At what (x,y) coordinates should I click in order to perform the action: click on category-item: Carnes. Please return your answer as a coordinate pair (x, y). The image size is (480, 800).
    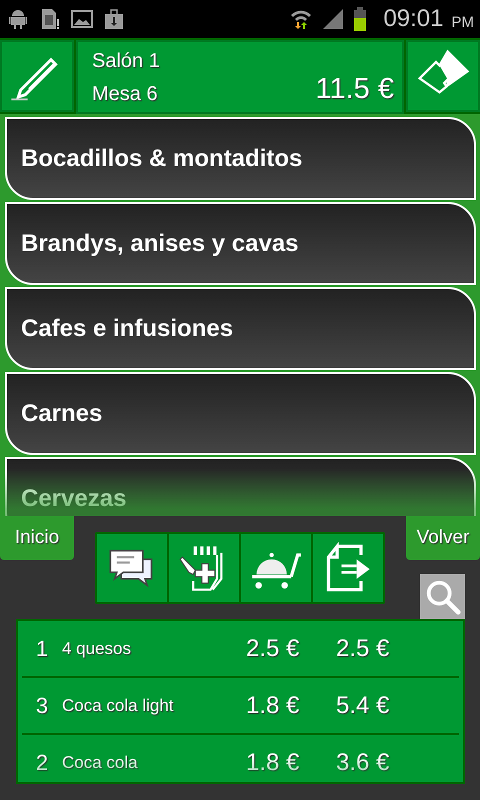
    Looking at the image, I should click on (240, 413).